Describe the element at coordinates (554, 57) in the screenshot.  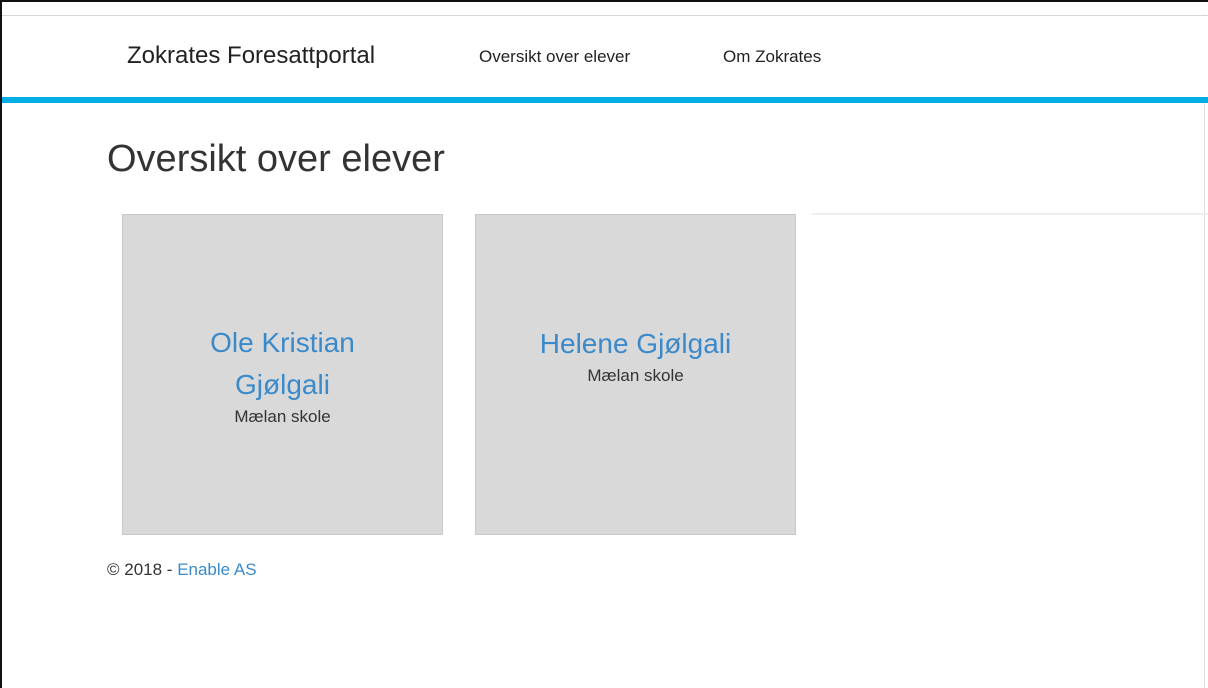
I see `nav-link-student-overview: Oversikt over elever` at that location.